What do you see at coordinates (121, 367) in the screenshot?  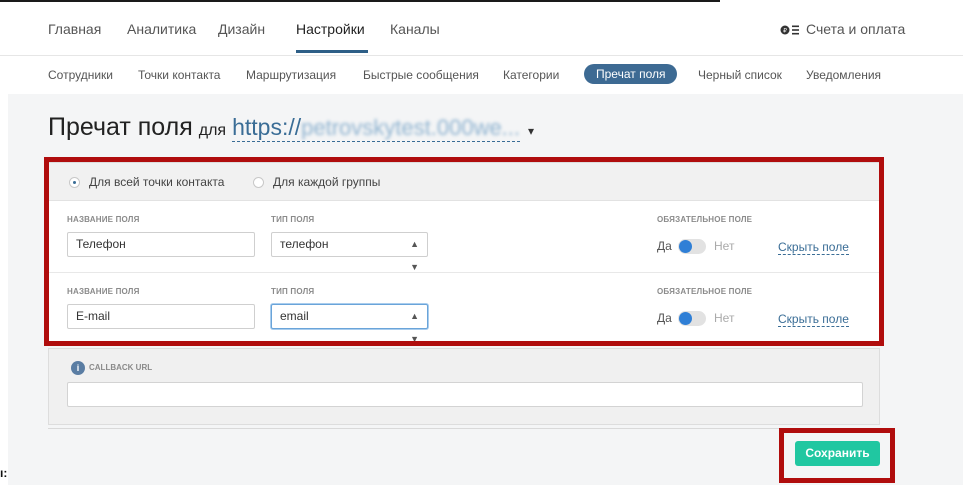 I see `callback-url-label: CALLBACK URL` at bounding box center [121, 367].